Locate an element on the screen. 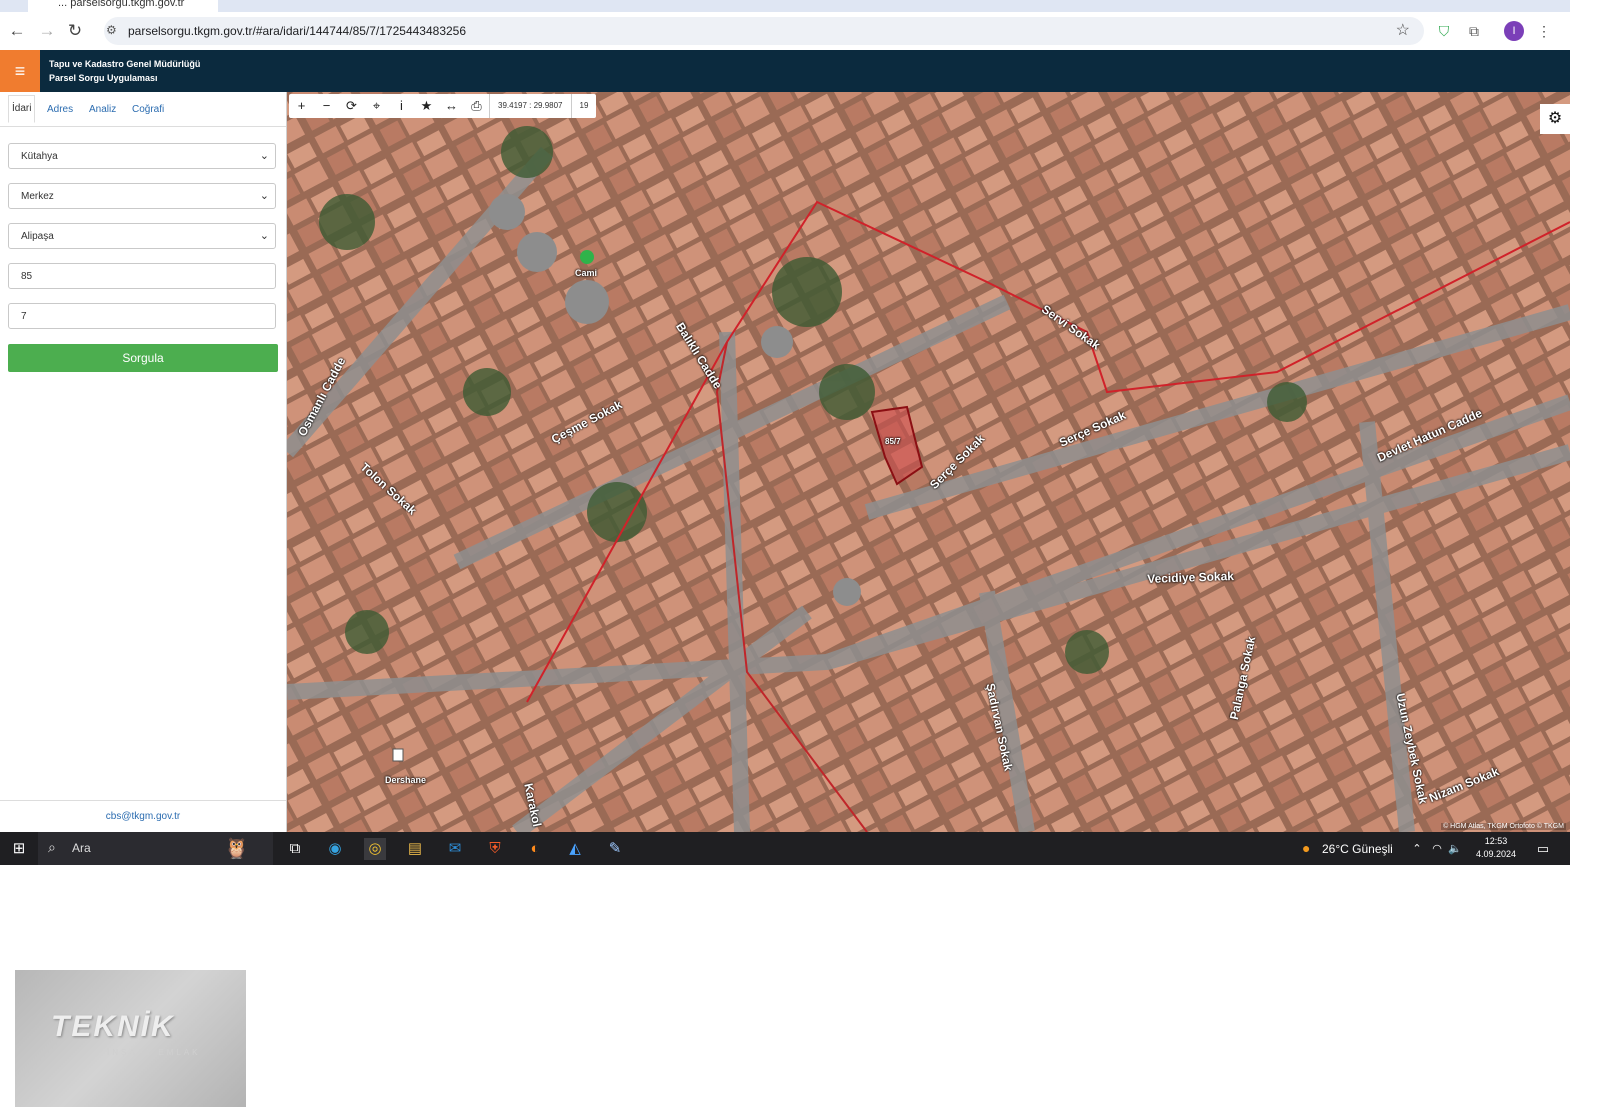  search-icon: ⌕ is located at coordinates (52, 847).